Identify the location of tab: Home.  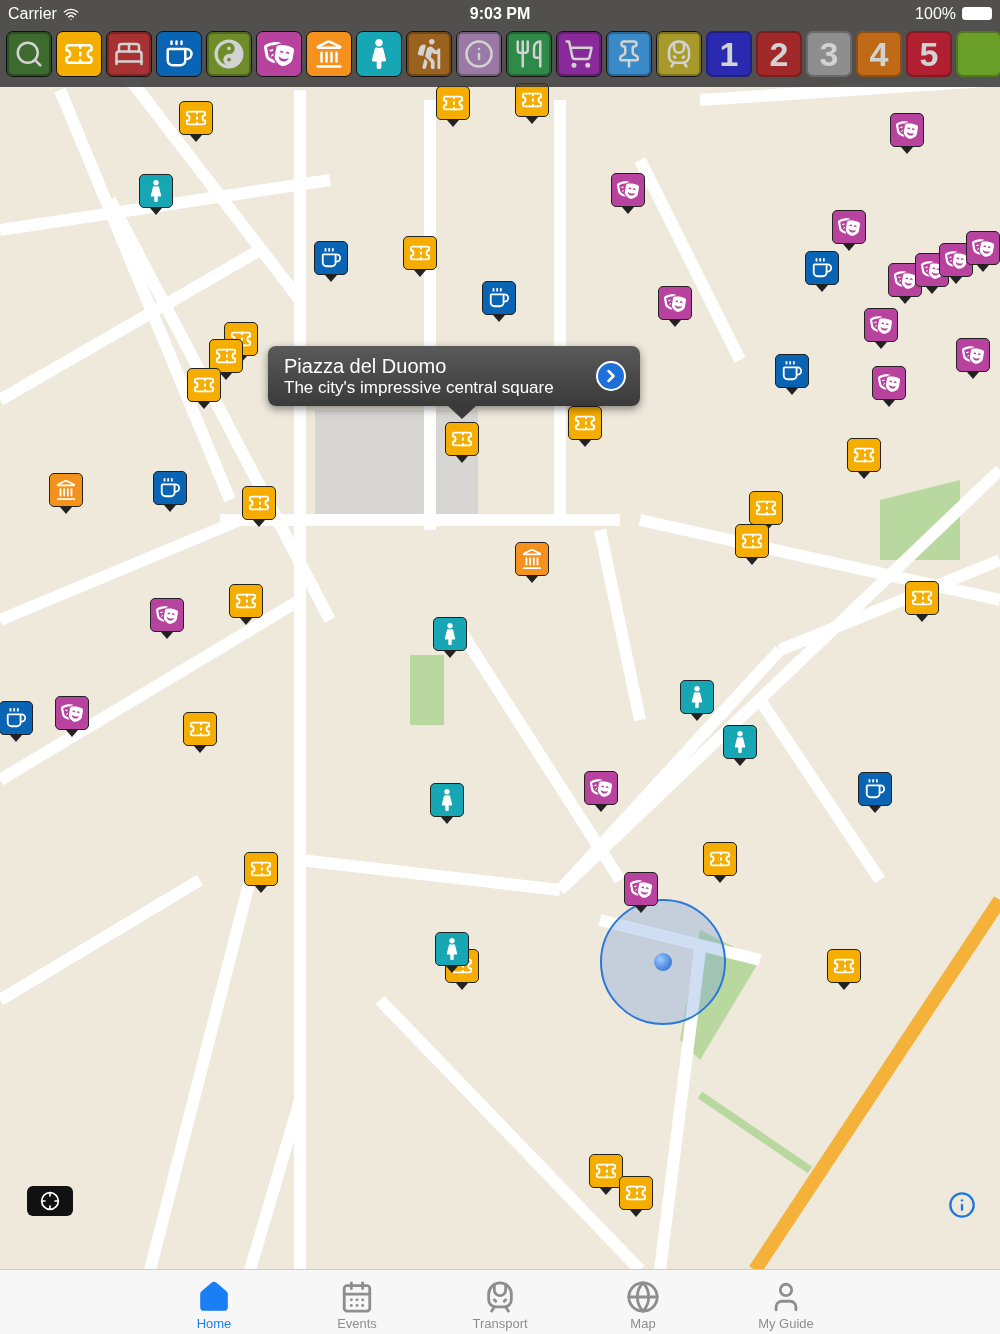
(214, 1302).